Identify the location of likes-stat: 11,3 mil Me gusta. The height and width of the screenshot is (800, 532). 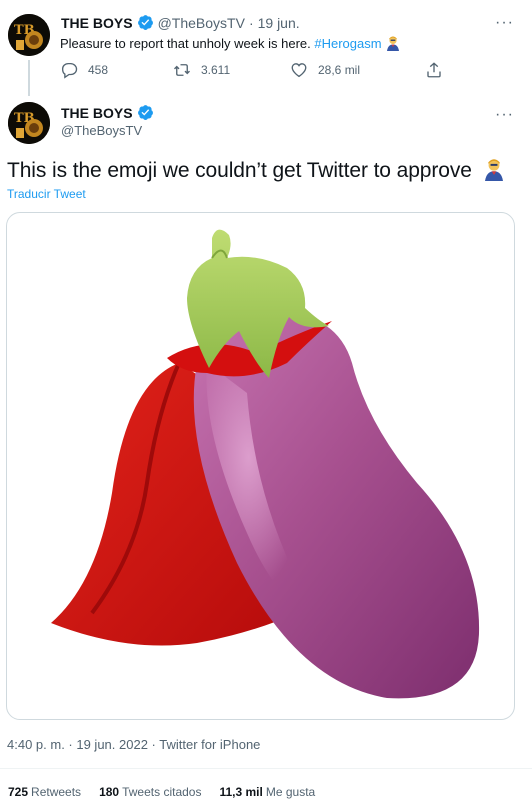
(267, 792).